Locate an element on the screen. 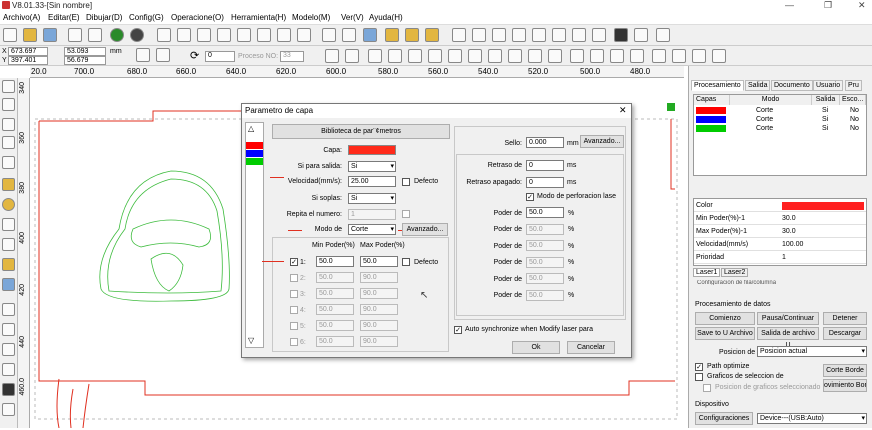 Image resolution: width=872 pixels, height=430 pixels. layer-red-swatch is located at coordinates (254, 145).